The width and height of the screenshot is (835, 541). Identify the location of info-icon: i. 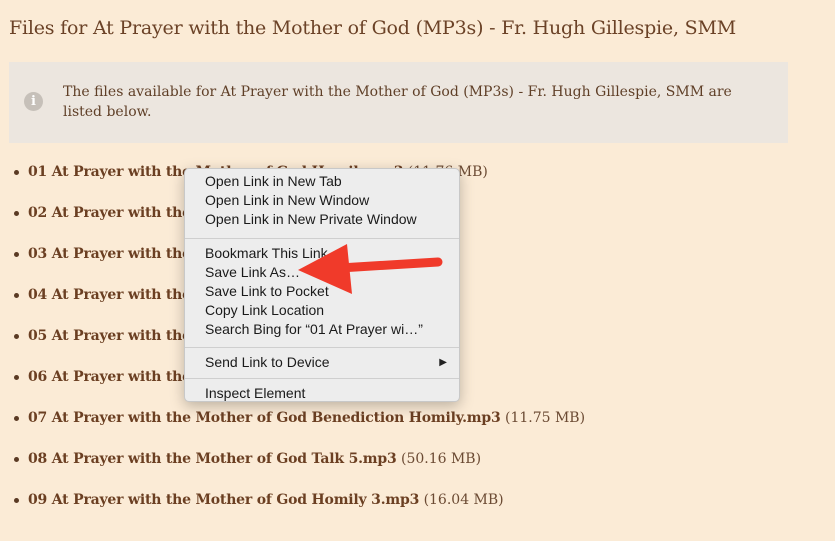
(33, 101).